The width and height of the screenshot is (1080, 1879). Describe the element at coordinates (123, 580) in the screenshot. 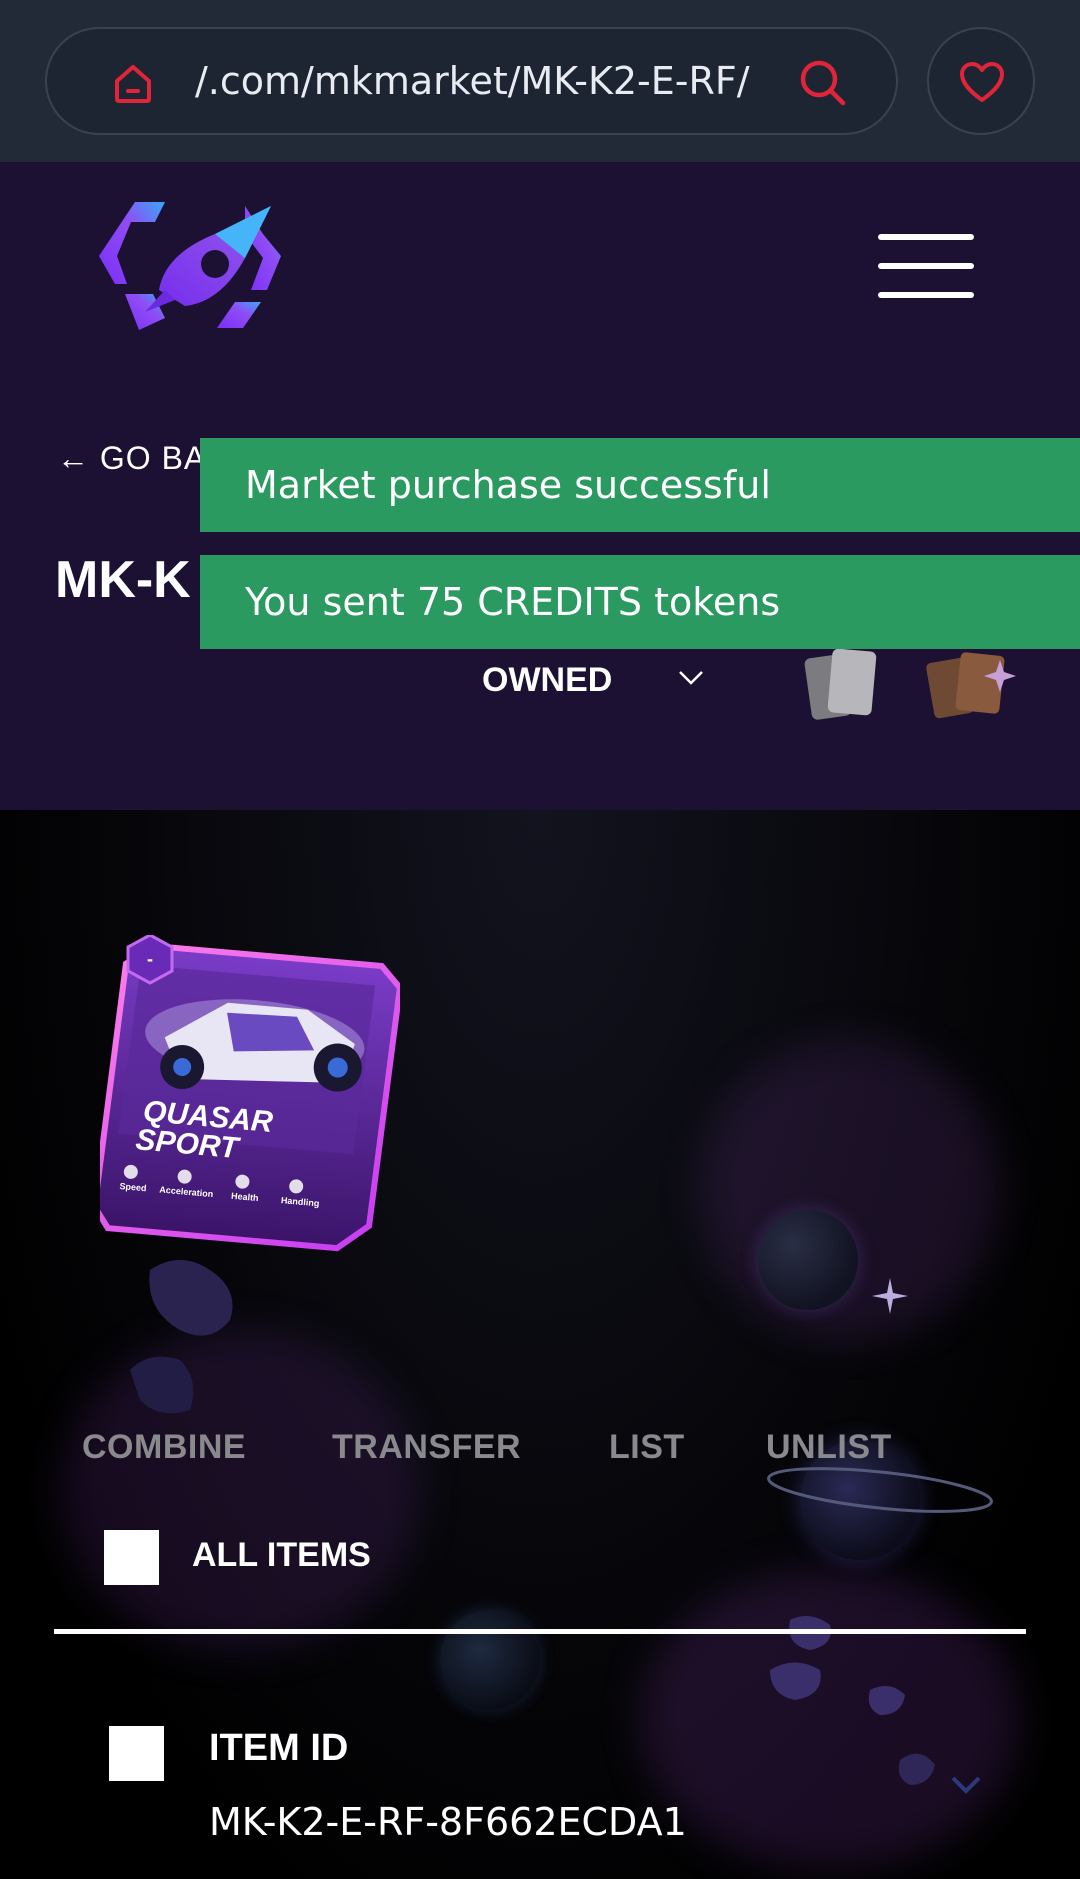

I see `page-title: MK-K` at that location.